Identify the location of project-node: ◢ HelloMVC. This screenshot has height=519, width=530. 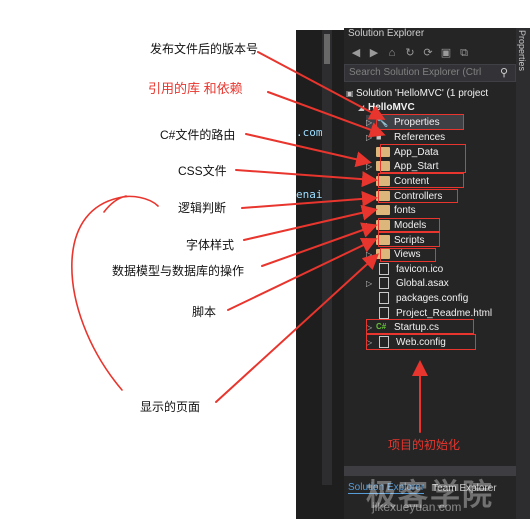
(386, 107).